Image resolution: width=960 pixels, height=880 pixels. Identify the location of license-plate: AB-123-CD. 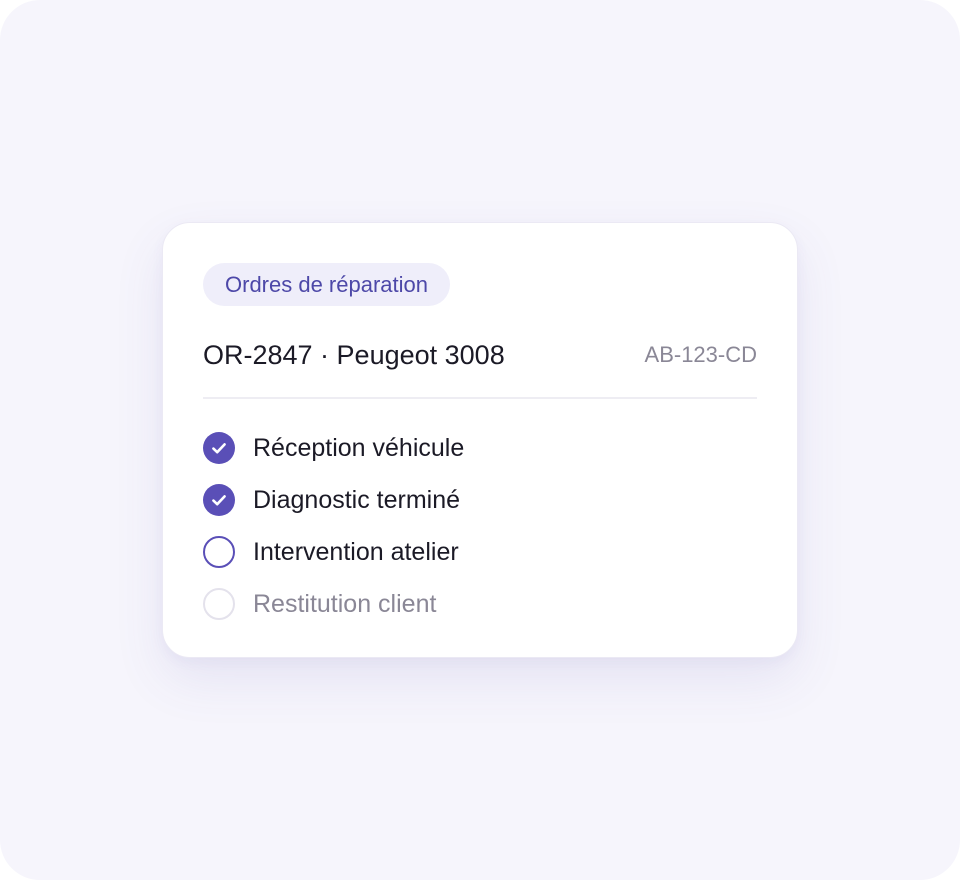
(700, 354).